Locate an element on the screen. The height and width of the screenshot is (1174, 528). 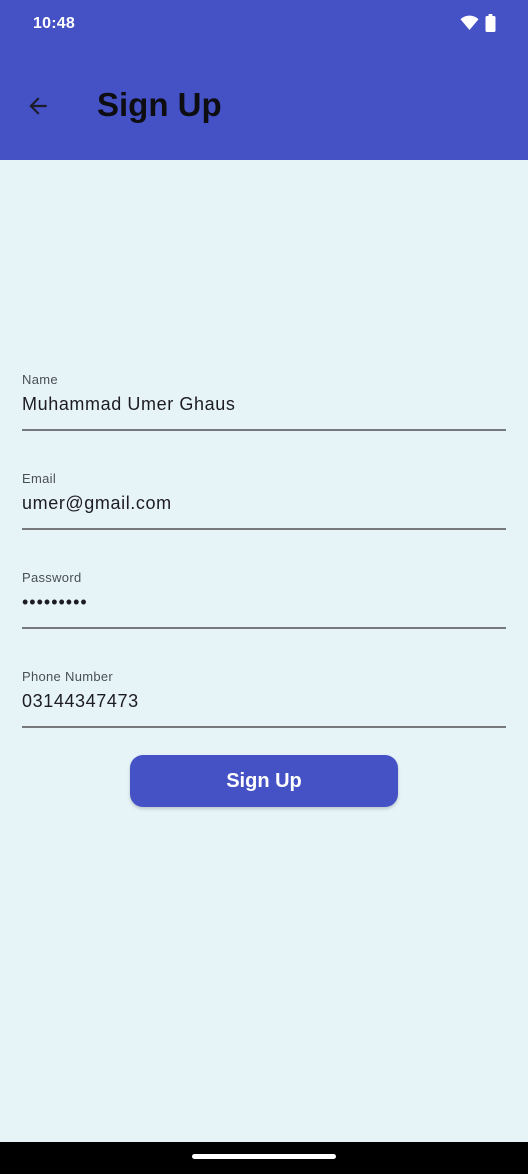
system-nav-bar is located at coordinates (264, 1158).